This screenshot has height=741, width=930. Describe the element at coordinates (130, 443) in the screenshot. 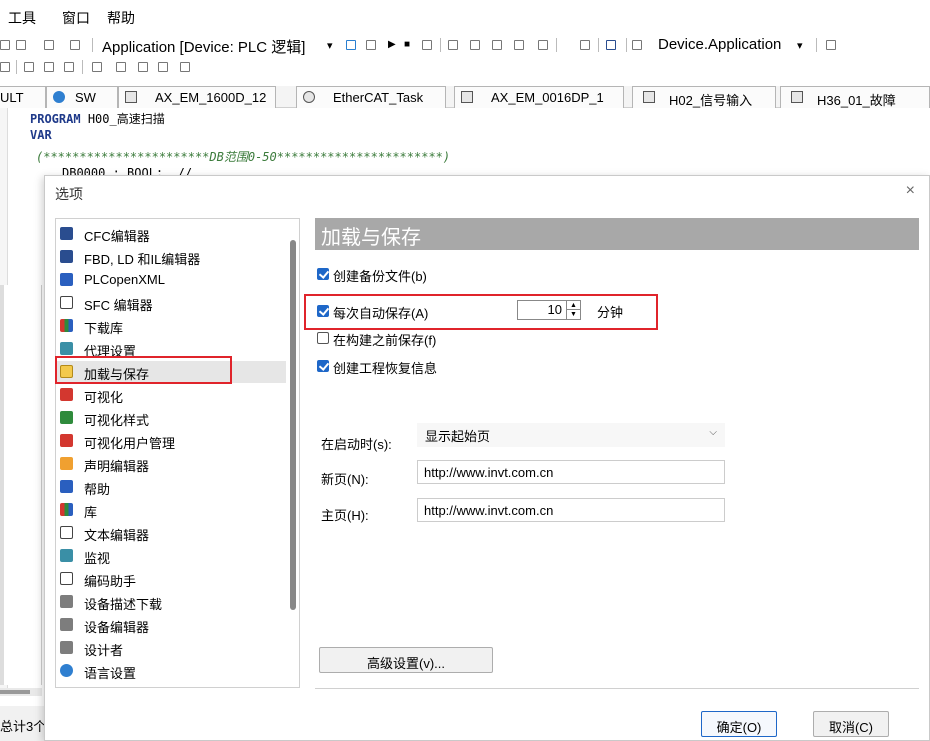

I see `category-label: 可视化用户管理` at that location.